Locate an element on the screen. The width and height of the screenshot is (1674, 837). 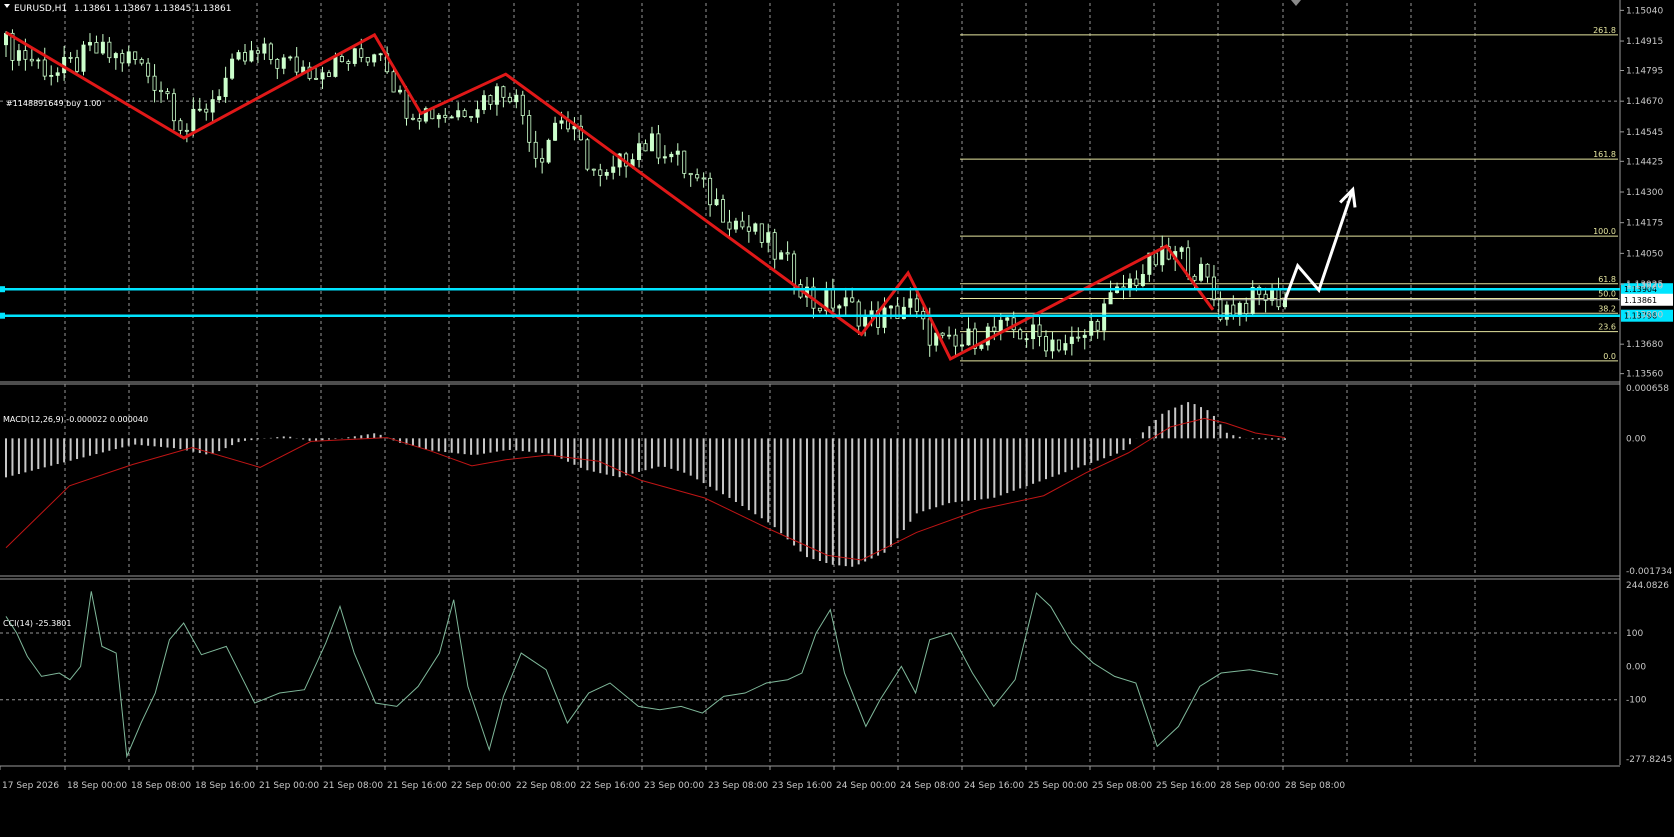
order-label: #1148891649 buy 1.00 is located at coordinates (53, 103).